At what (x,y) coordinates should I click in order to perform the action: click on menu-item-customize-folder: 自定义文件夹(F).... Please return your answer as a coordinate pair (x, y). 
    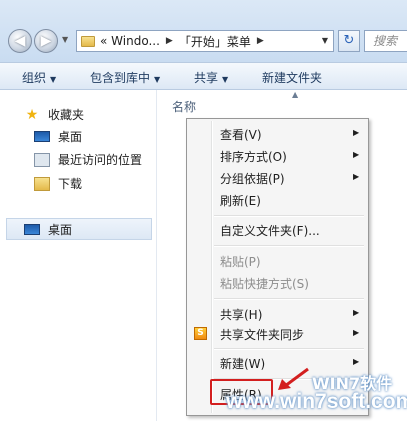
    Looking at the image, I should click on (277, 230).